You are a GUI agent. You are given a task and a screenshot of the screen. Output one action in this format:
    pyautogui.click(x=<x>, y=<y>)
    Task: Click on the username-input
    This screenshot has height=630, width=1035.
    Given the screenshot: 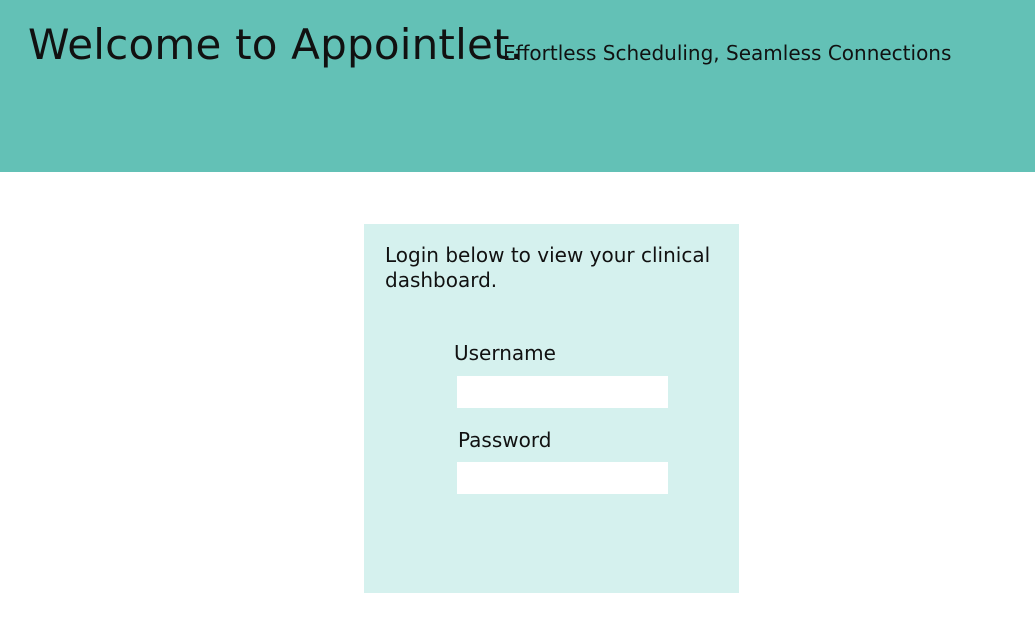 What is the action you would take?
    pyautogui.click(x=562, y=392)
    